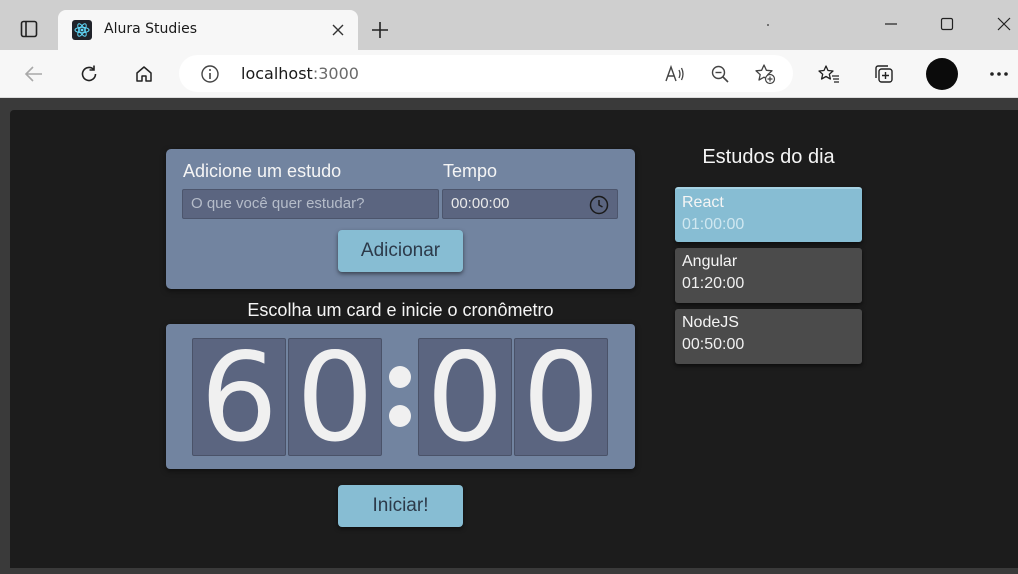  I want to click on info-icon, so click(210, 74).